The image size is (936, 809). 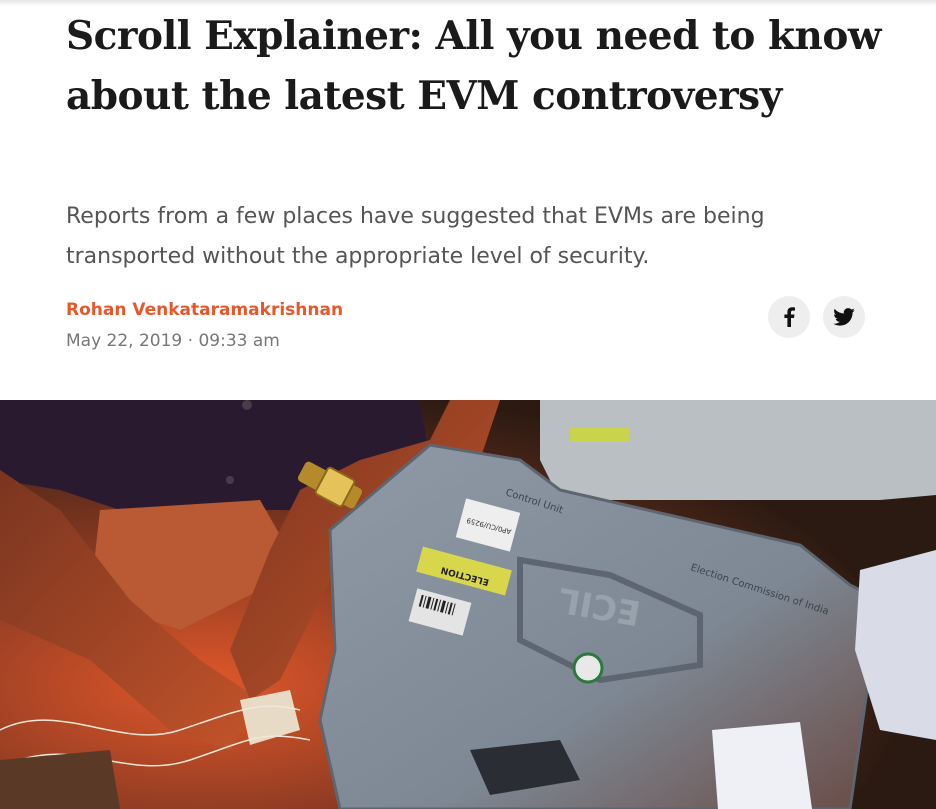 I want to click on facebook-share-button, so click(x=789, y=317).